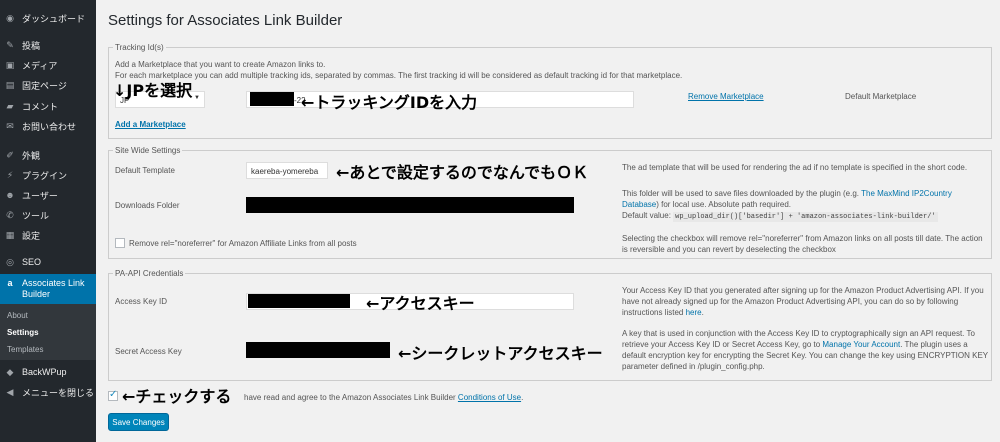 The height and width of the screenshot is (442, 1000). Describe the element at coordinates (272, 99) in the screenshot. I see `redacted-tracking-id` at that location.